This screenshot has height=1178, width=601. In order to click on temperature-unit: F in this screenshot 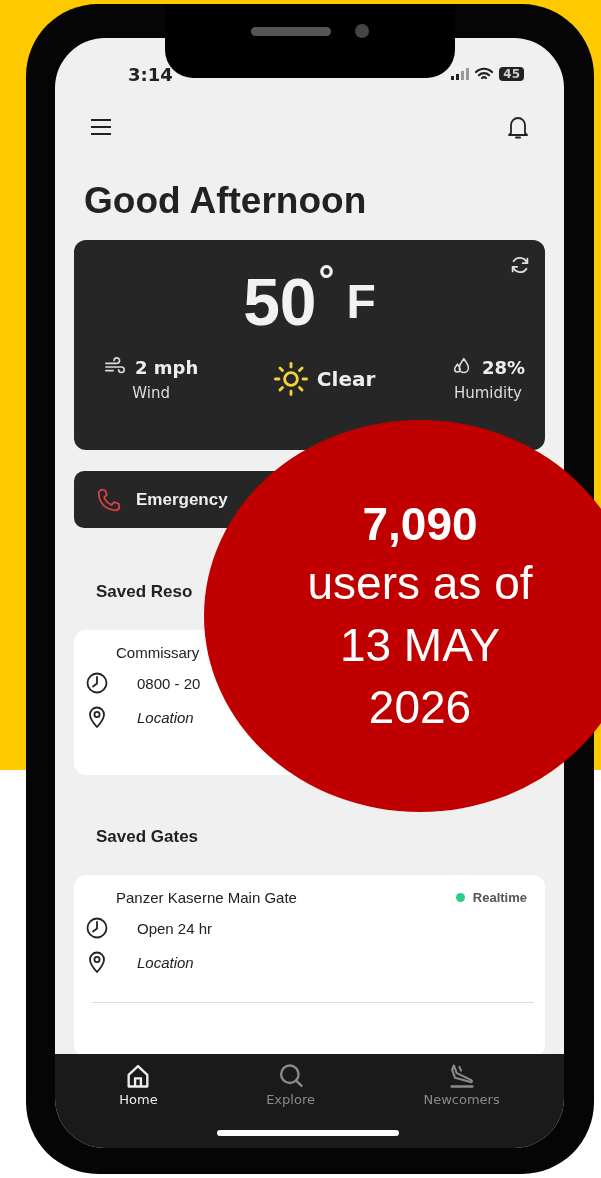, I will do `click(361, 302)`.